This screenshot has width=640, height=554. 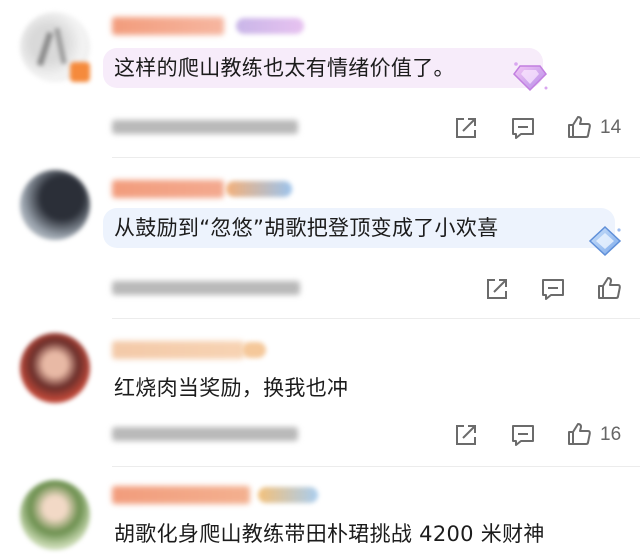 What do you see at coordinates (611, 434) in the screenshot?
I see `like-count: 16` at bounding box center [611, 434].